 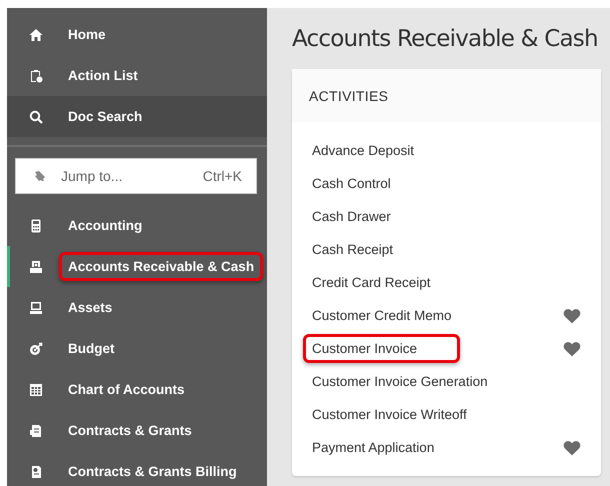 What do you see at coordinates (222, 176) in the screenshot?
I see `shortcut-hint: Ctrl+K` at bounding box center [222, 176].